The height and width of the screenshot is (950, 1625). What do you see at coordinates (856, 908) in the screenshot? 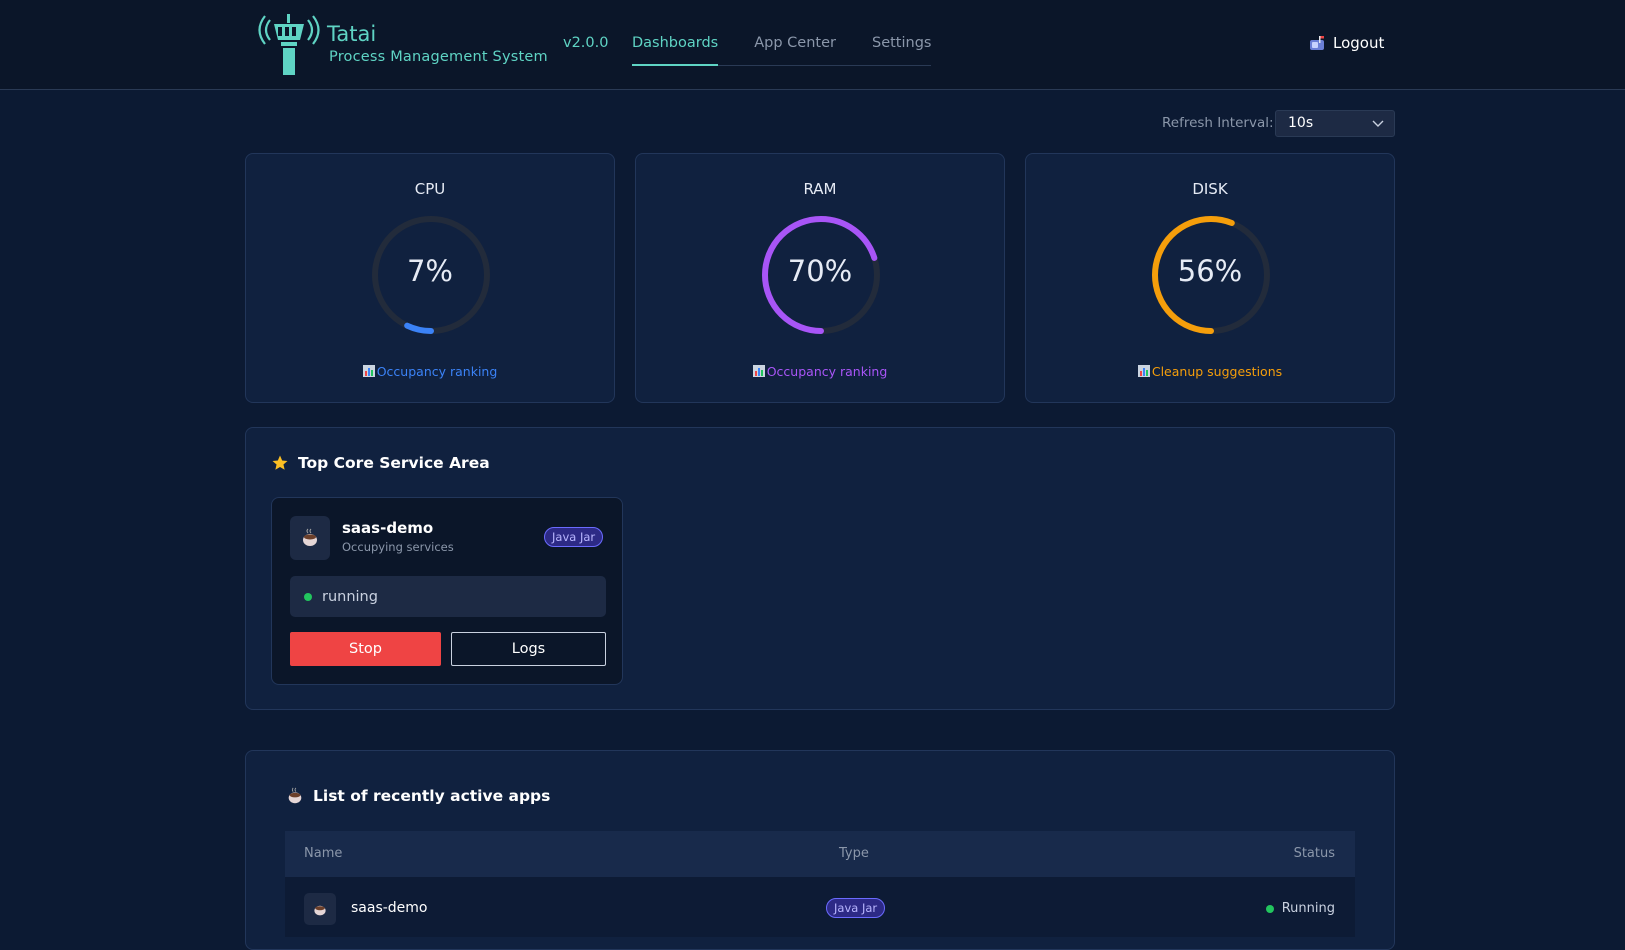
I see `row-type-badge: Java Jar` at bounding box center [856, 908].